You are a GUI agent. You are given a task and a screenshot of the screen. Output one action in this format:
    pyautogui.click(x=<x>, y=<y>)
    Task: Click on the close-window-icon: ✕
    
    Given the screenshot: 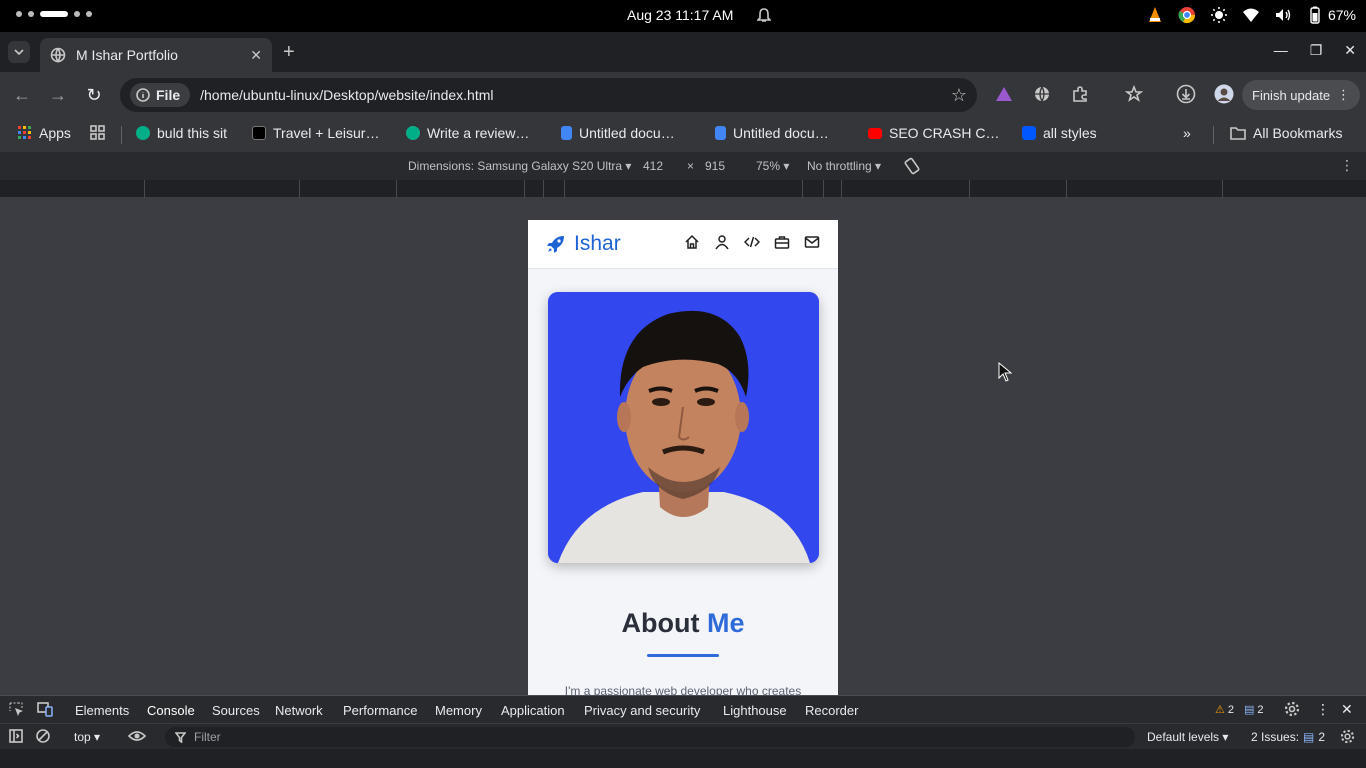 What is the action you would take?
    pyautogui.click(x=1350, y=50)
    